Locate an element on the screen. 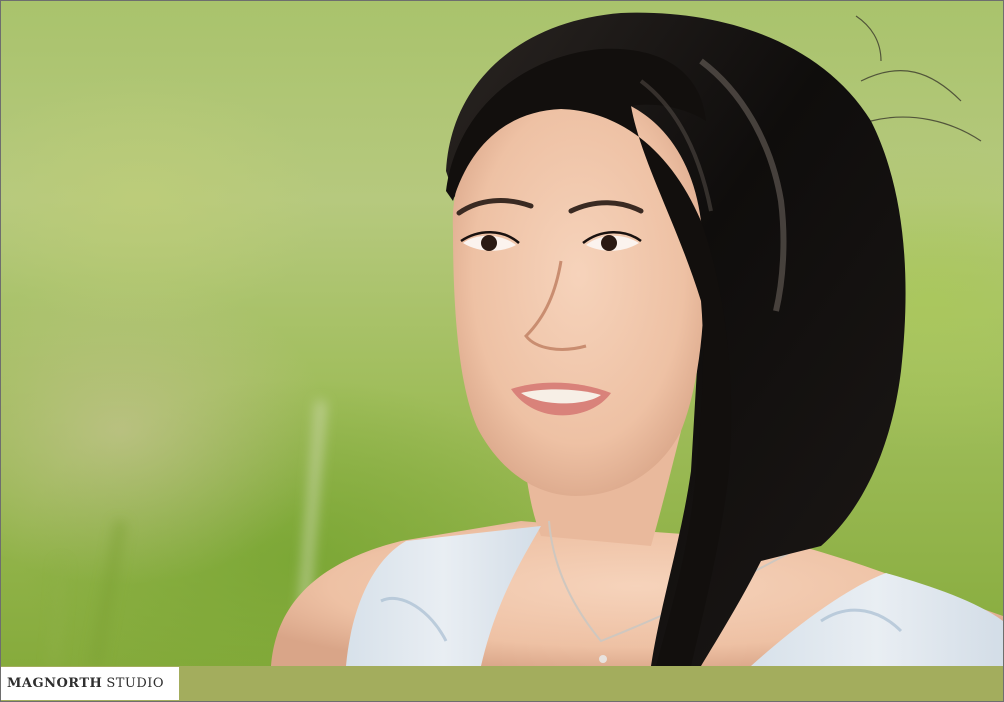 Image resolution: width=1004 pixels, height=702 pixels. studio-name-regular: STUDIO is located at coordinates (135, 683).